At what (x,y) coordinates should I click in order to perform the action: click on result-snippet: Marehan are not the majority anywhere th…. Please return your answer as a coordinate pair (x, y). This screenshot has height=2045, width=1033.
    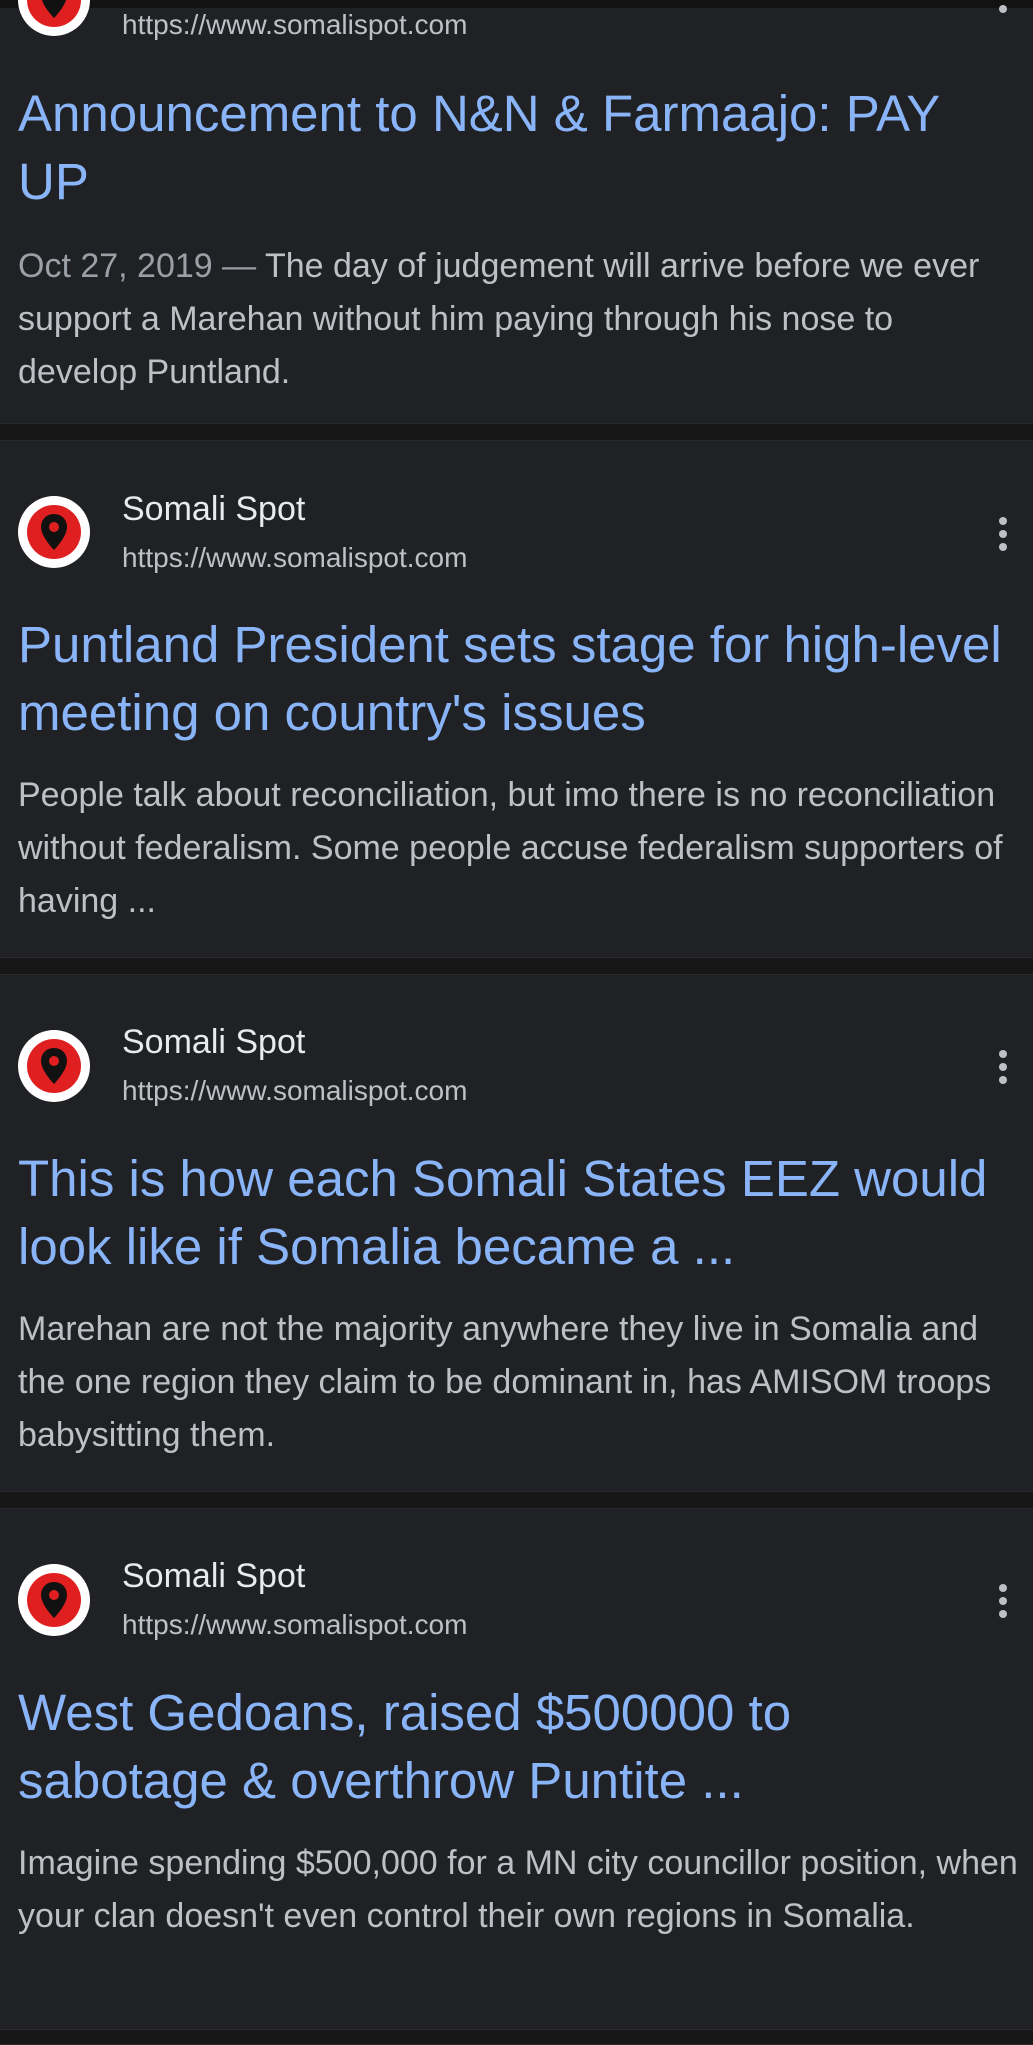
    Looking at the image, I should click on (505, 1382).